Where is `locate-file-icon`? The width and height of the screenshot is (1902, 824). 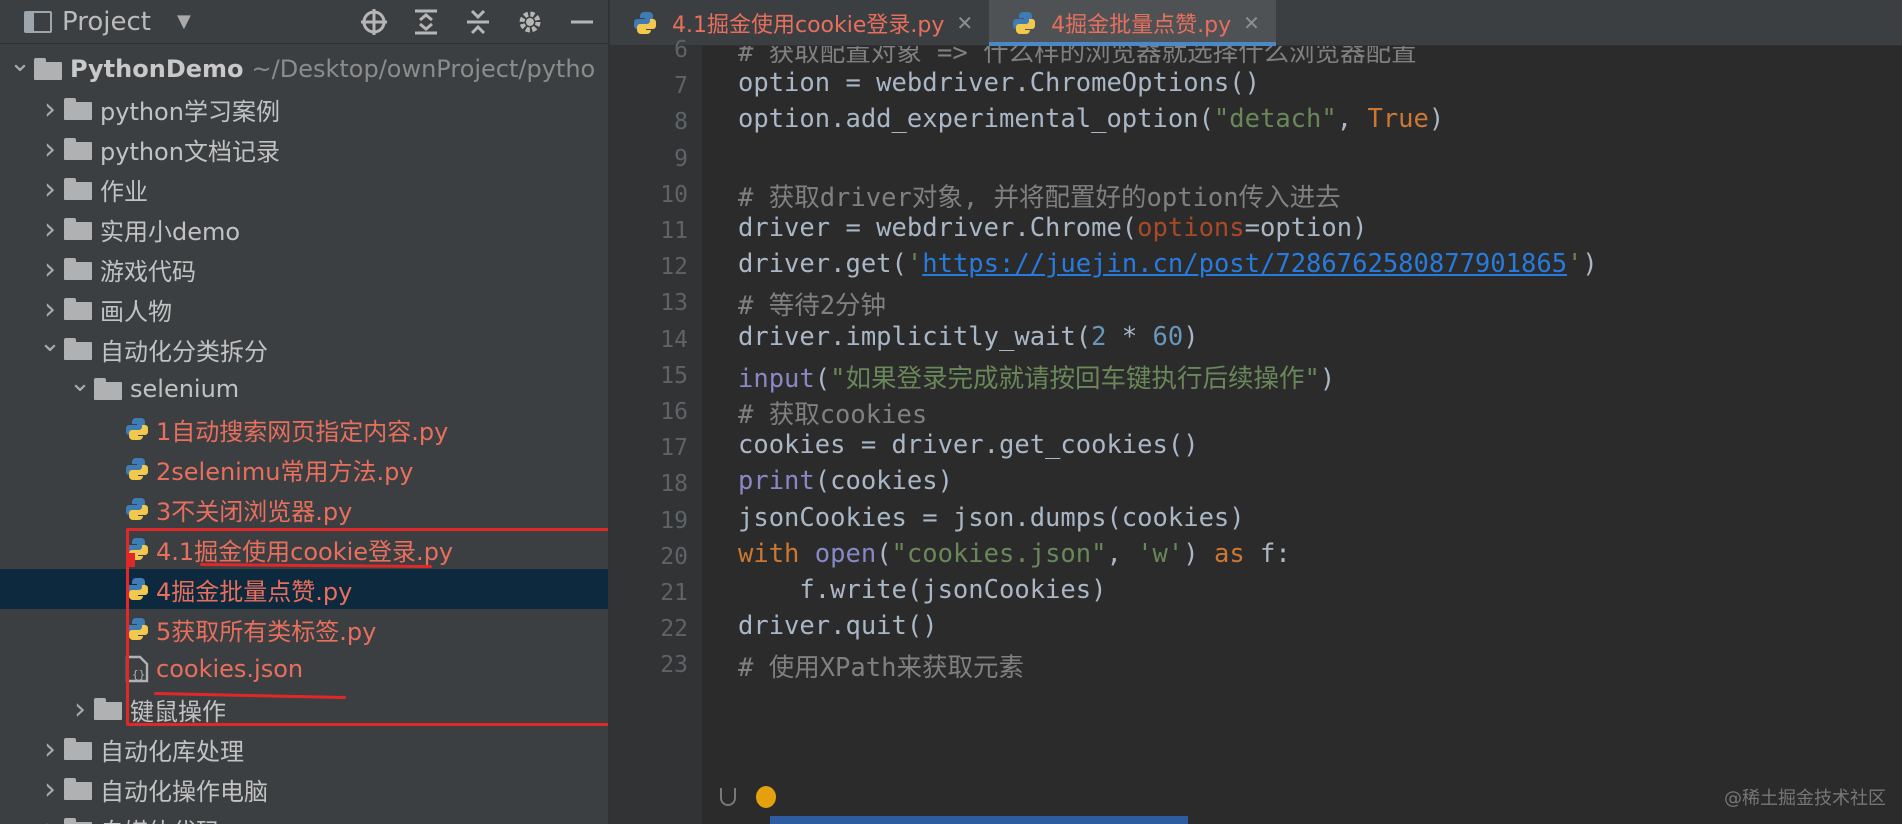 locate-file-icon is located at coordinates (374, 22).